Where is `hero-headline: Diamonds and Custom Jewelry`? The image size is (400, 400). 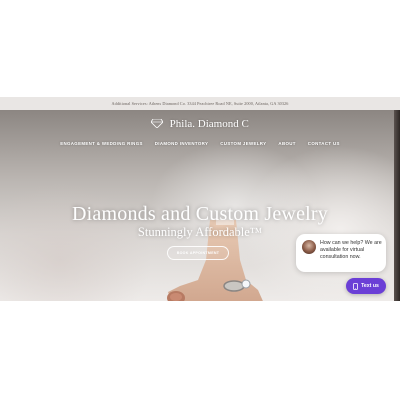
hero-headline: Diamonds and Custom Jewelry is located at coordinates (200, 214).